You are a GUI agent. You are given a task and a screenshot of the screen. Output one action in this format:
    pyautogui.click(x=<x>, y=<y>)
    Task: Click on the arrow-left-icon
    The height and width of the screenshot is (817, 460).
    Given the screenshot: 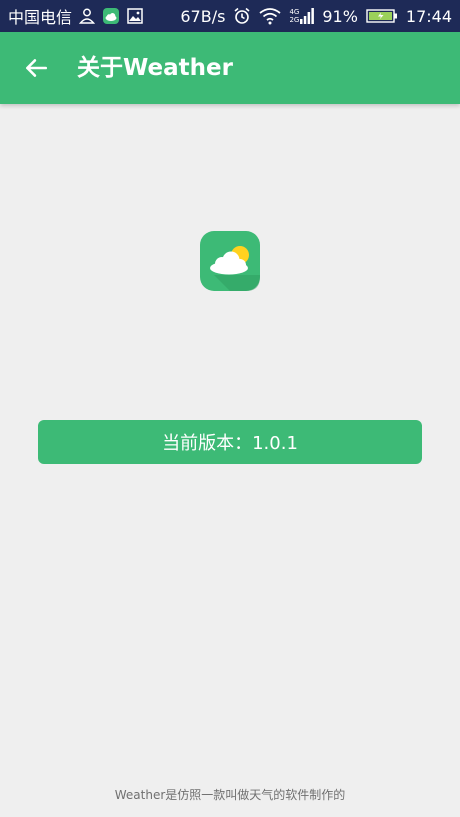 What is the action you would take?
    pyautogui.click(x=36, y=68)
    